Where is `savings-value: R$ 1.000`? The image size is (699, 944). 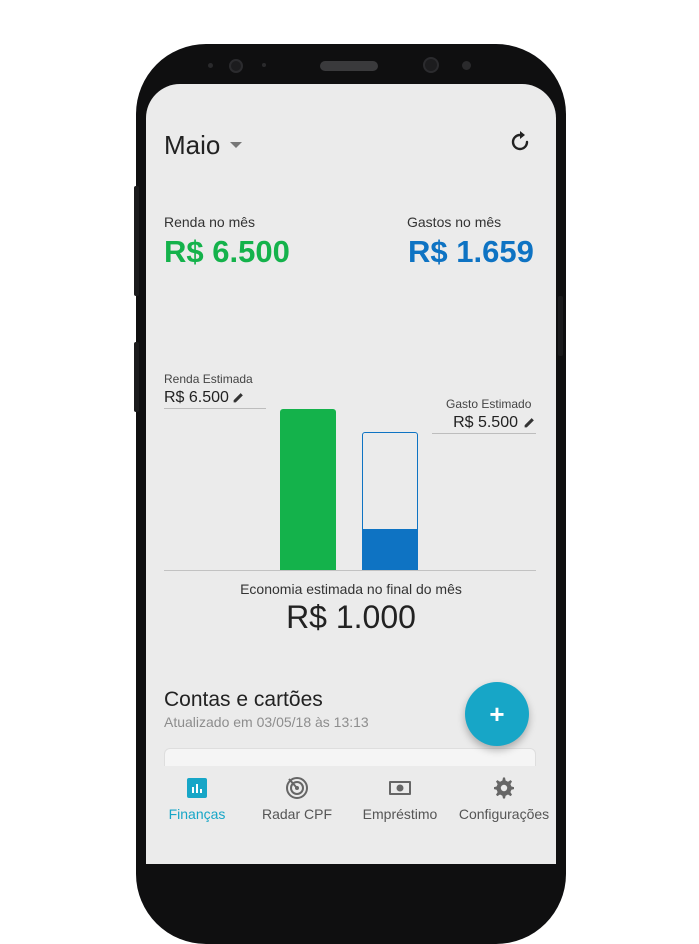
savings-value: R$ 1.000 is located at coordinates (351, 617).